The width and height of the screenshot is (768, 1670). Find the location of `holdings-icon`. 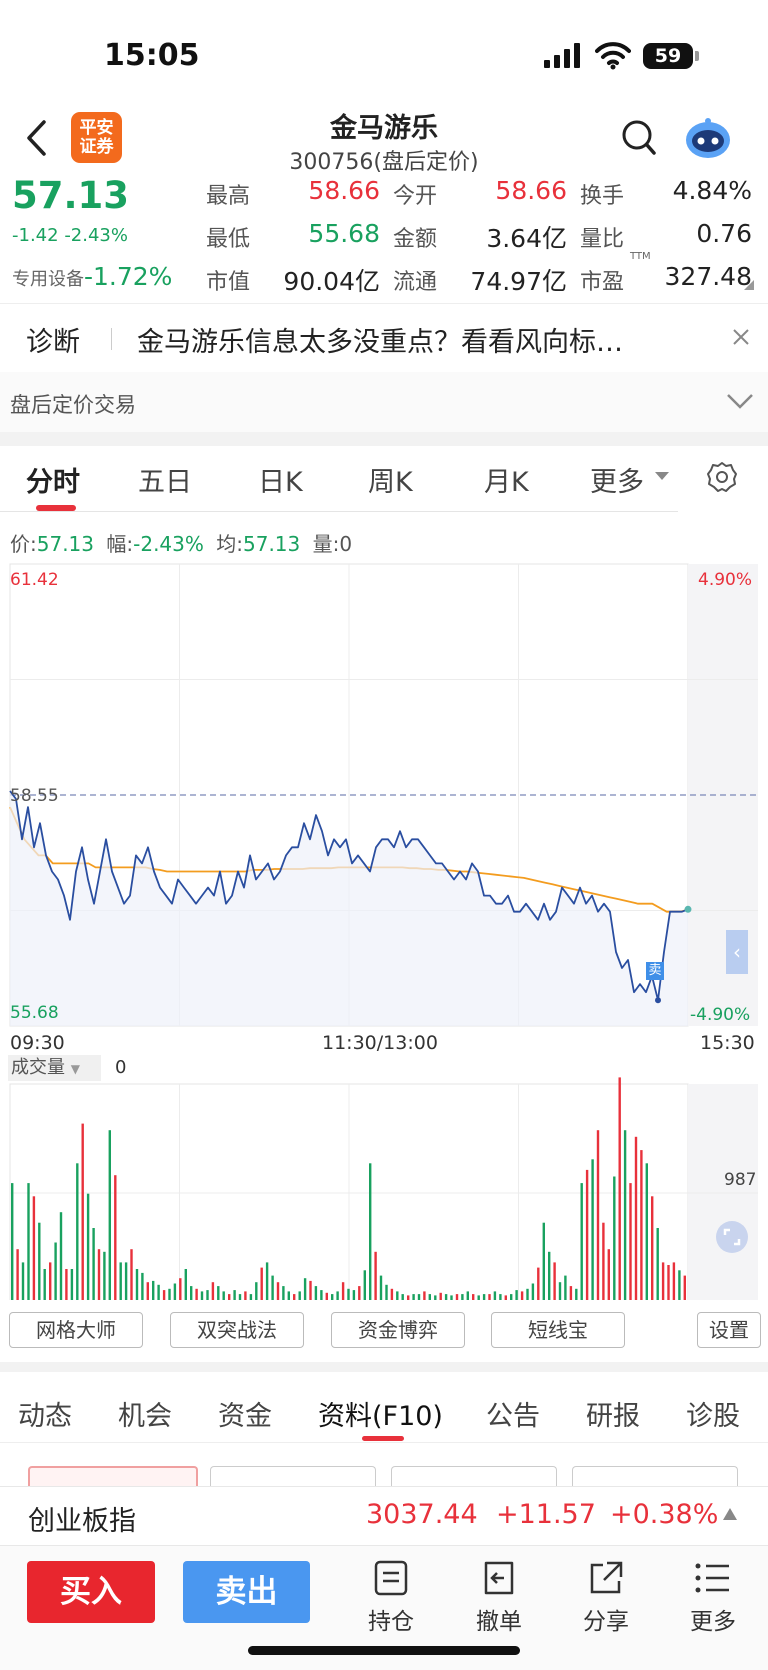

holdings-icon is located at coordinates (391, 1578).